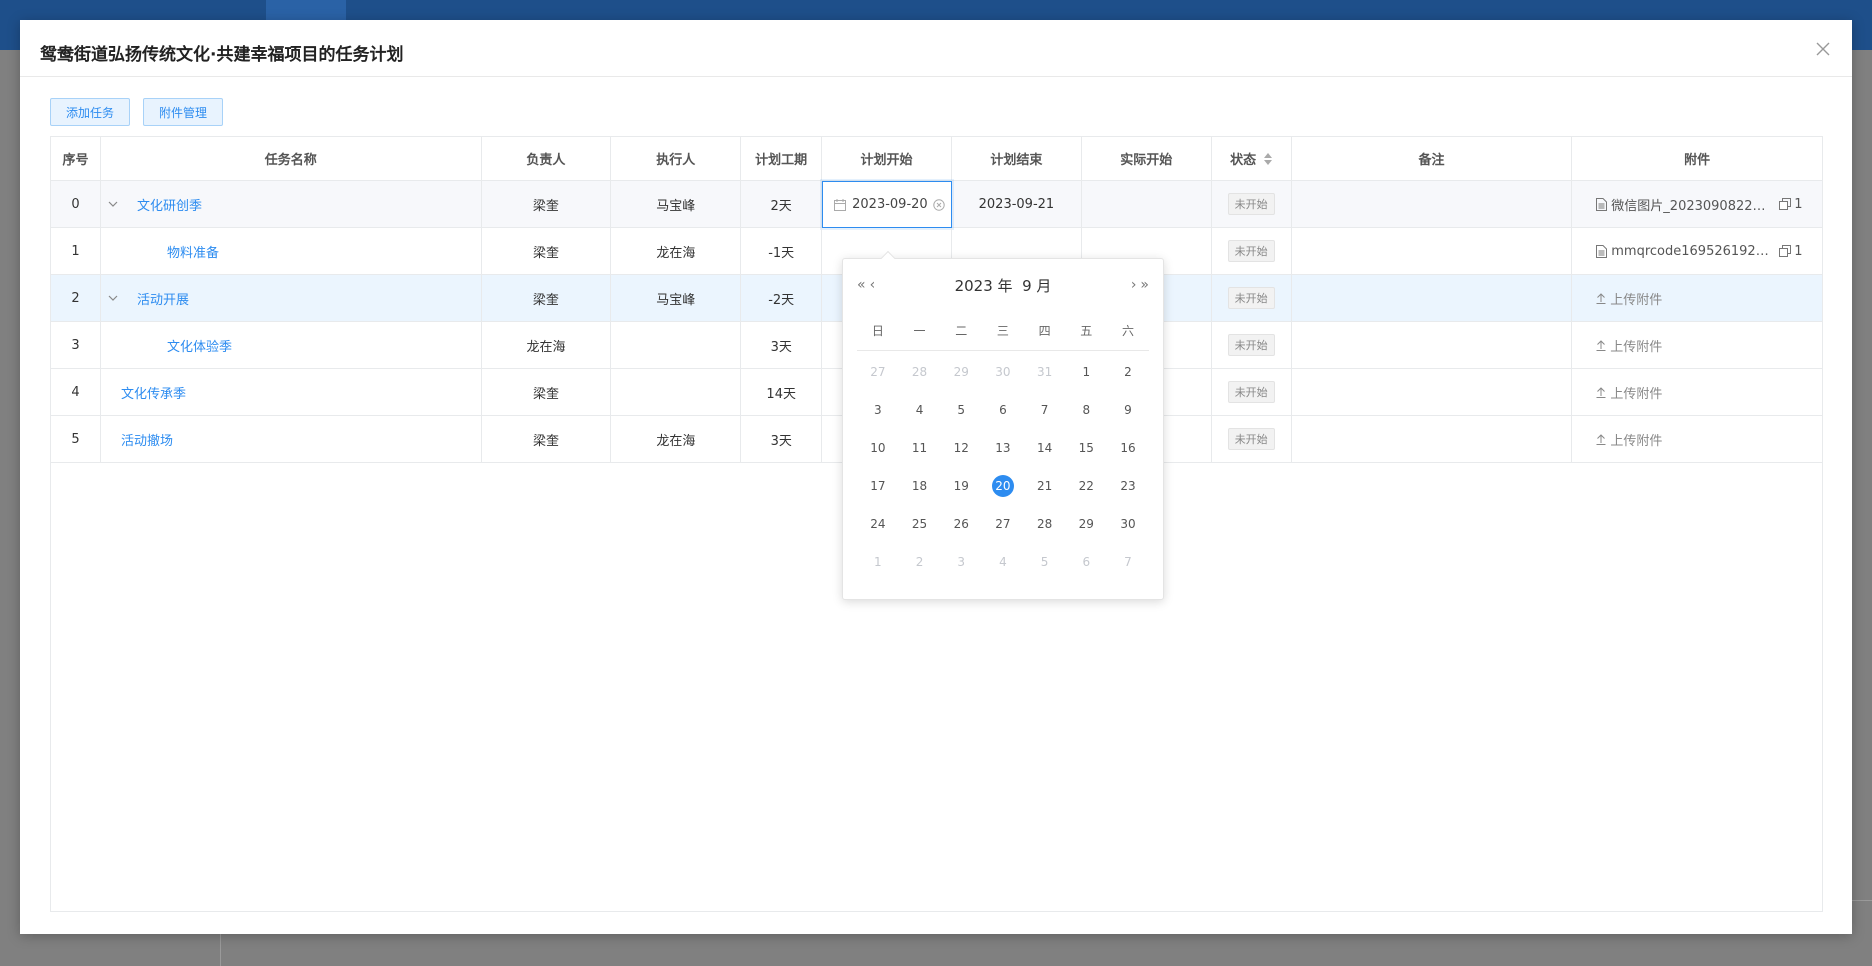 The image size is (1872, 966). I want to click on calendar-day-number: 4, so click(1003, 562).